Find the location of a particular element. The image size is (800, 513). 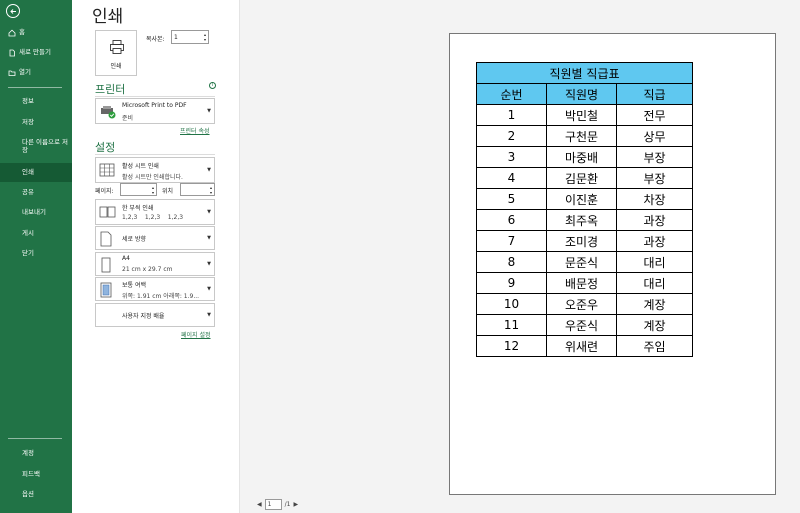

sidebar-item-close: 닫기 is located at coordinates (36, 253).